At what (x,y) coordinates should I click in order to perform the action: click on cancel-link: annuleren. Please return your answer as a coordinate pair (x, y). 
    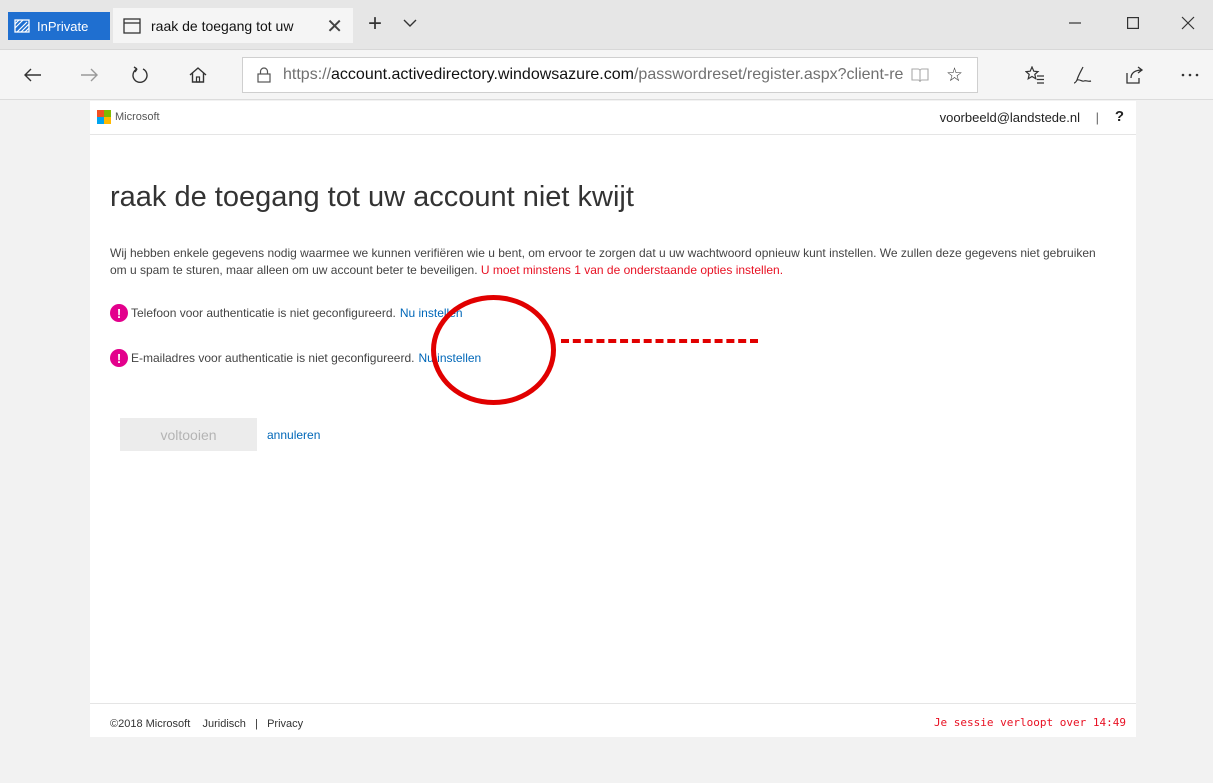
    Looking at the image, I should click on (293, 435).